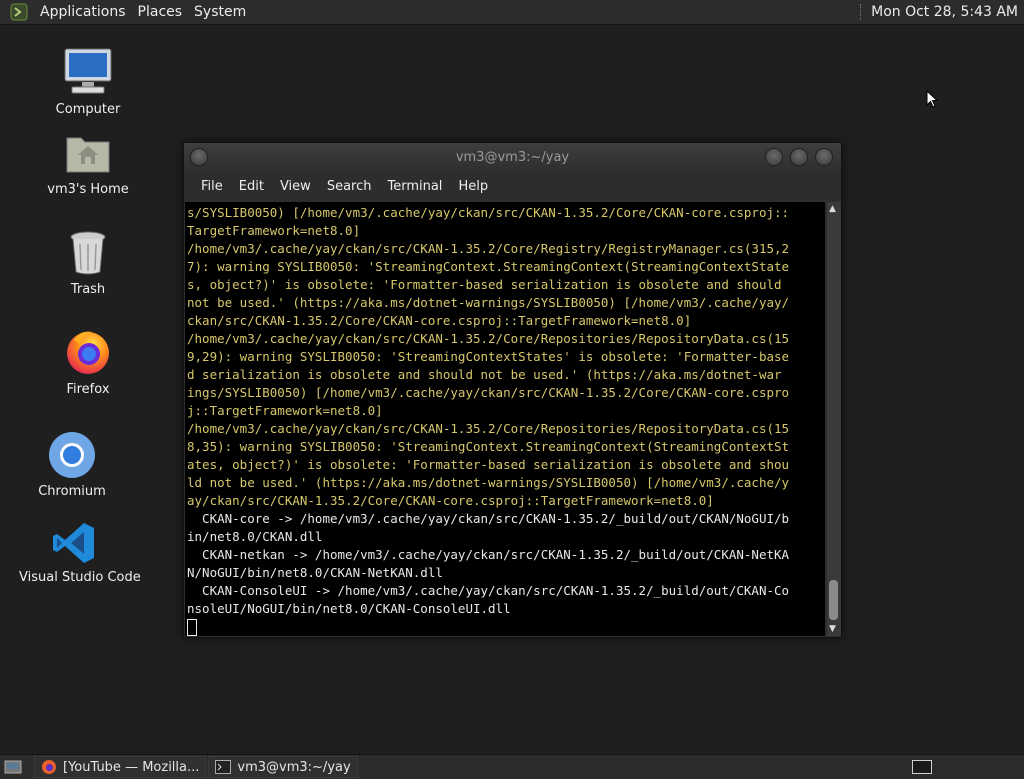 The image size is (1024, 779). What do you see at coordinates (944, 12) in the screenshot?
I see `clock: Mon Oct 28, 5:43 AM` at bounding box center [944, 12].